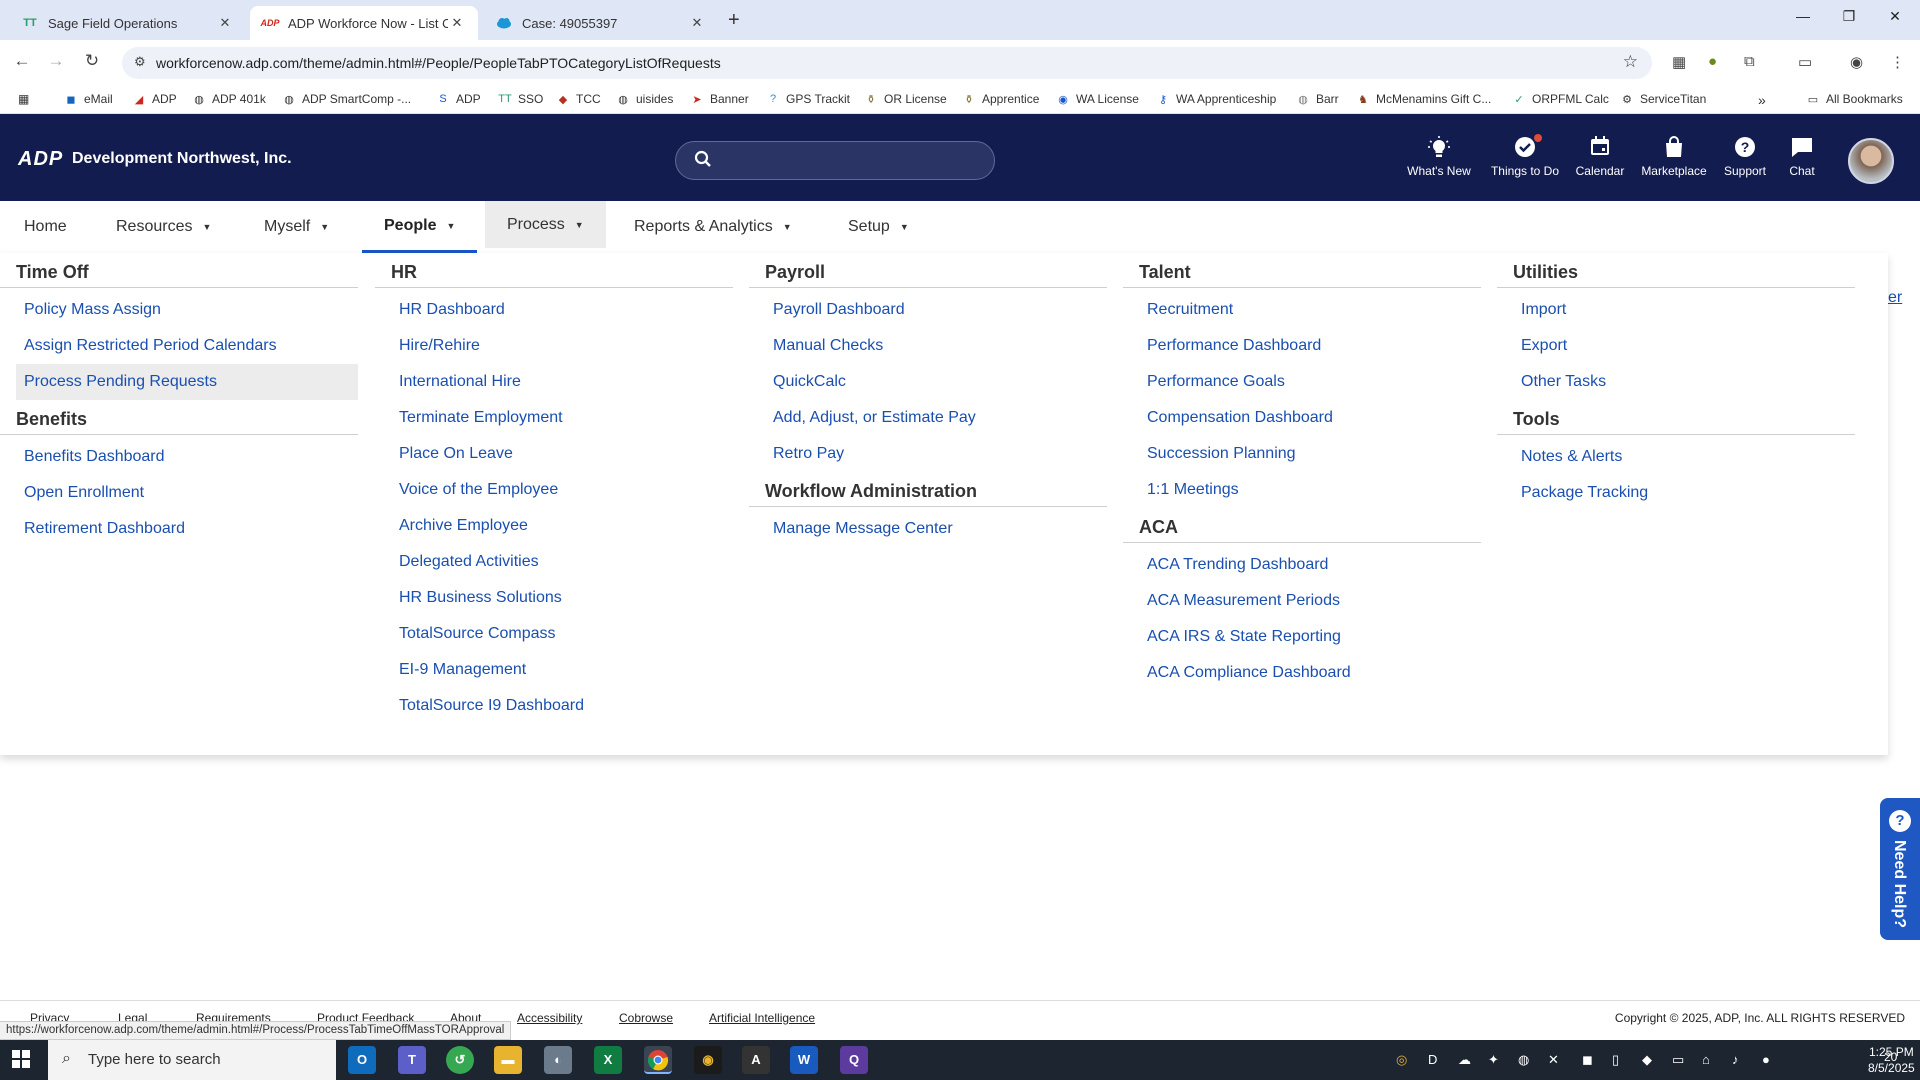  I want to click on nav-process: Process ▼, so click(545, 224).